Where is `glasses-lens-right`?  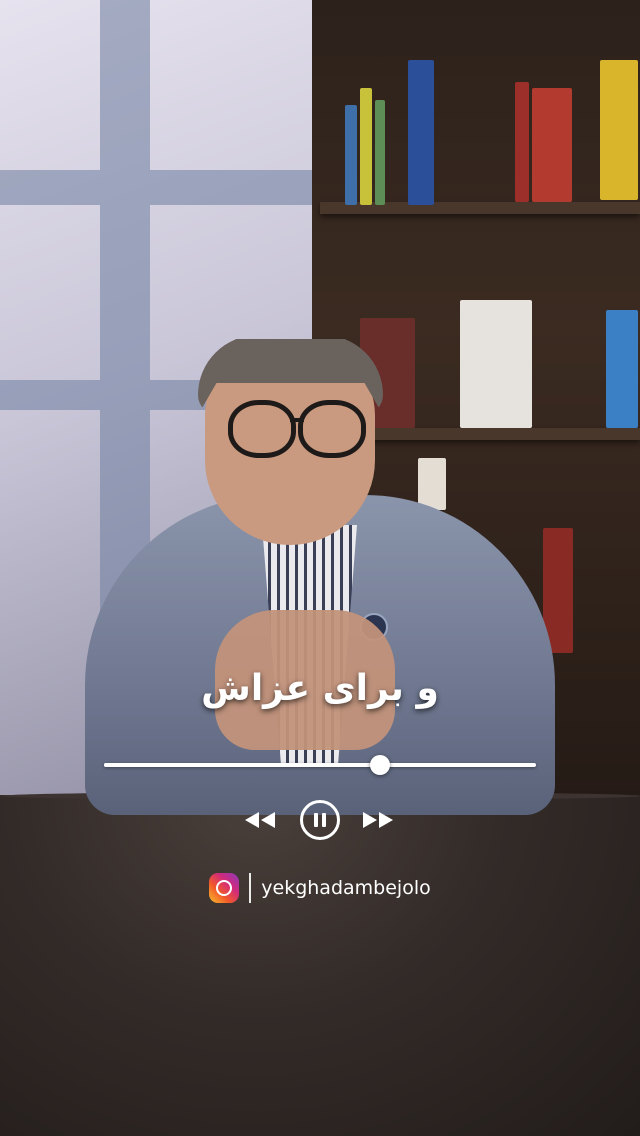 glasses-lens-right is located at coordinates (332, 429).